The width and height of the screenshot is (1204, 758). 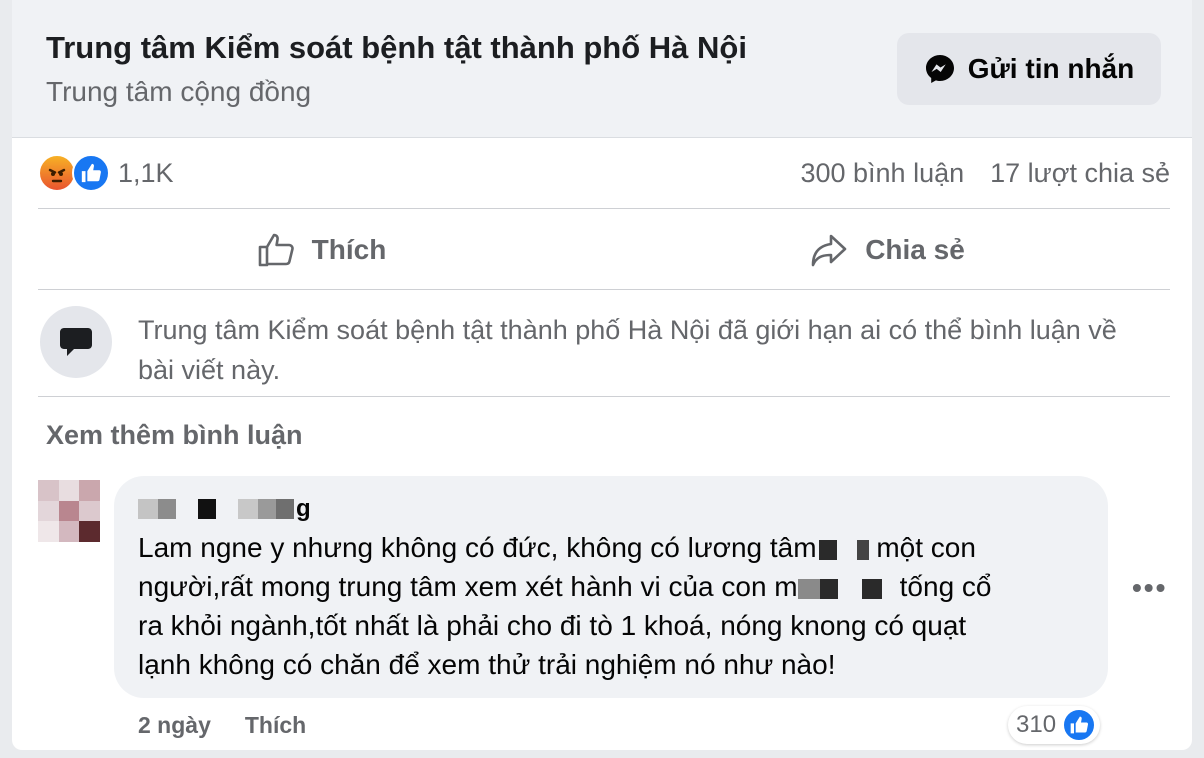 I want to click on comment-meta: 2 ngày Thích, so click(x=222, y=725).